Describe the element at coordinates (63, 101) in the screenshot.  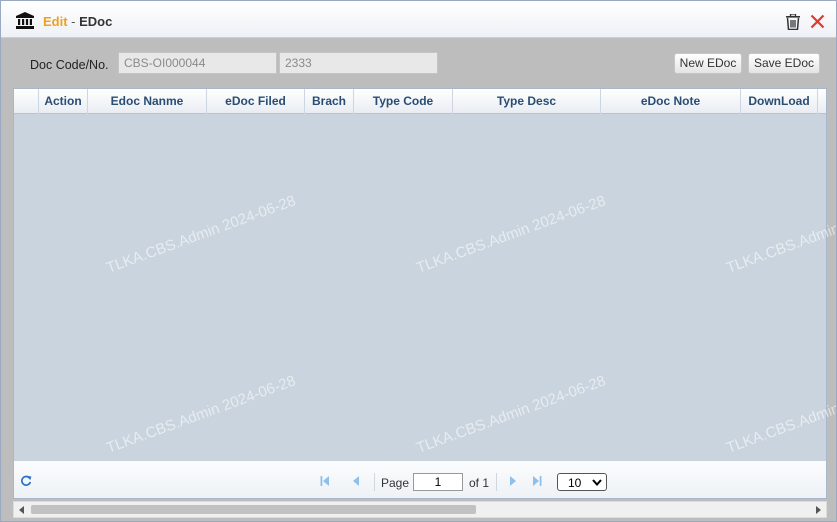
I see `column-header-action: Action` at that location.